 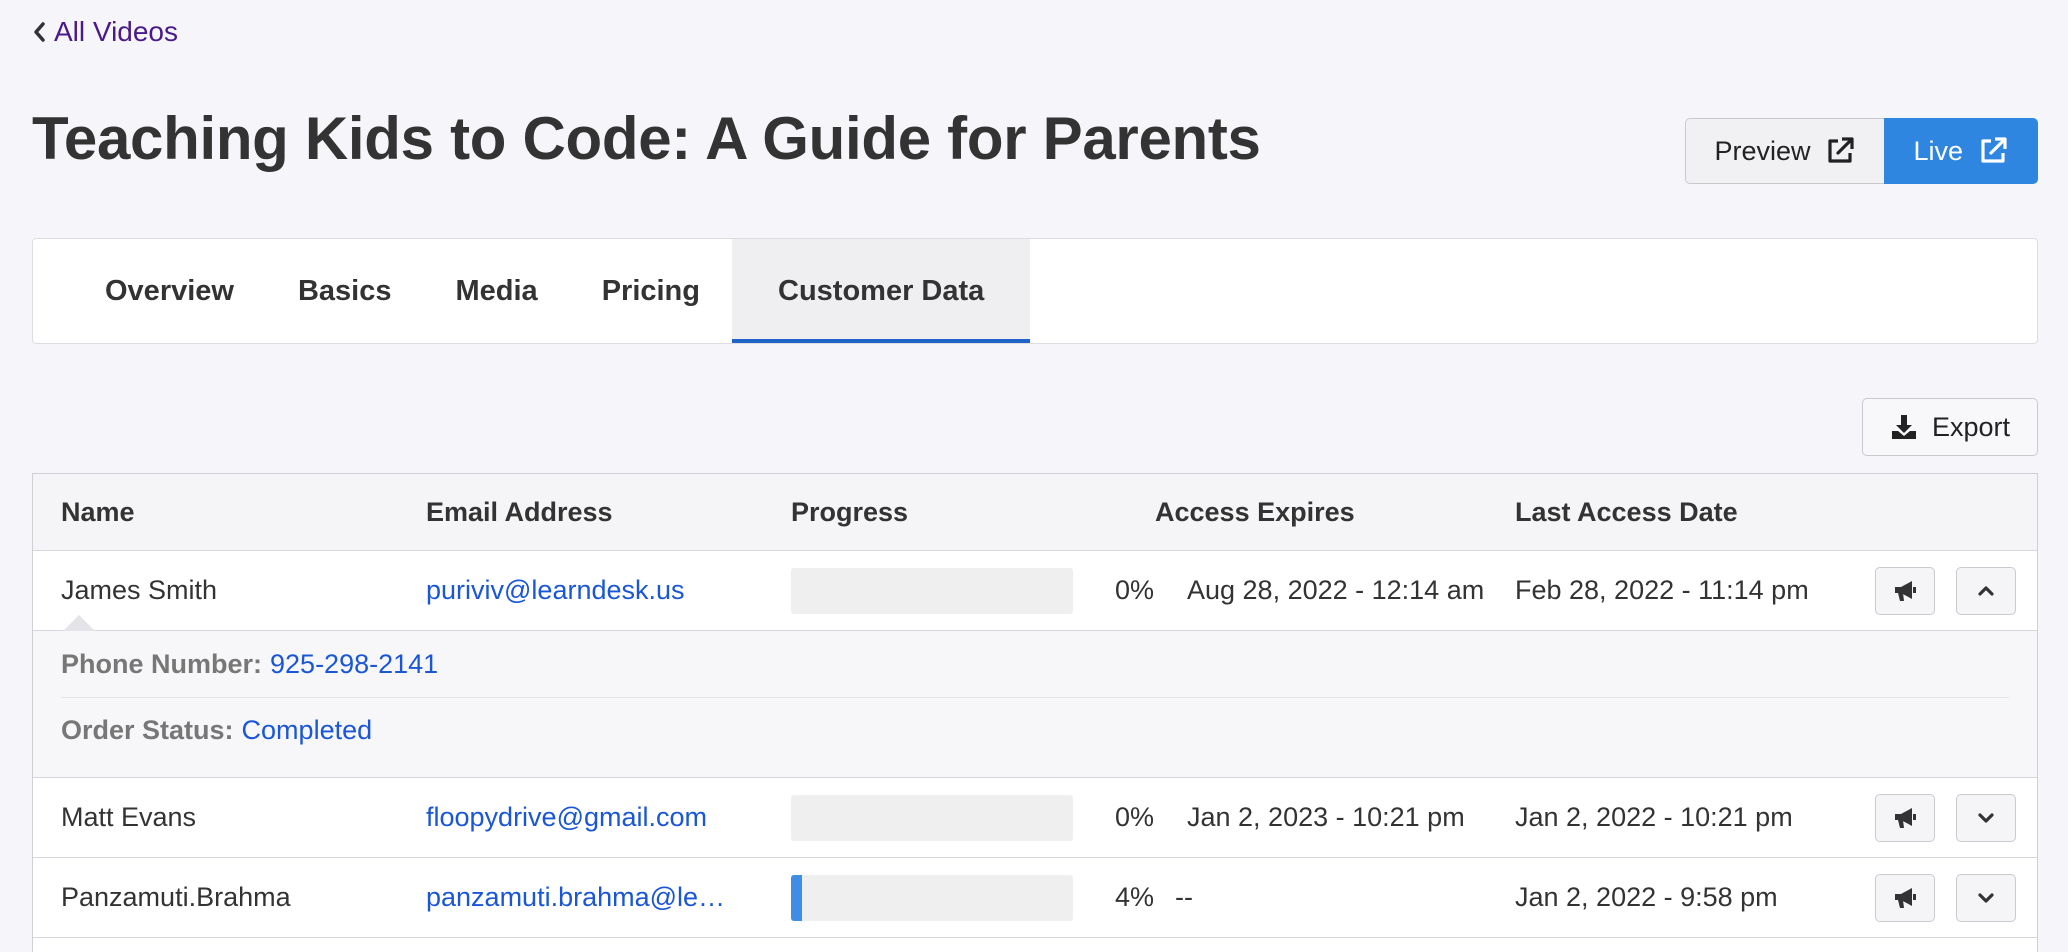 I want to click on preview-button-label: Preview, so click(x=1762, y=150).